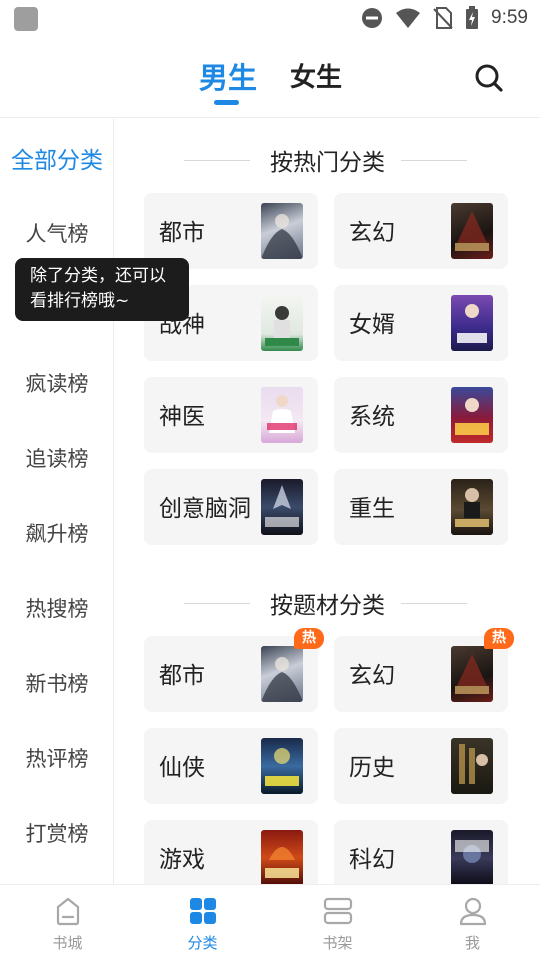  What do you see at coordinates (270, 77) in the screenshot?
I see `top-header: 男生 女生` at bounding box center [270, 77].